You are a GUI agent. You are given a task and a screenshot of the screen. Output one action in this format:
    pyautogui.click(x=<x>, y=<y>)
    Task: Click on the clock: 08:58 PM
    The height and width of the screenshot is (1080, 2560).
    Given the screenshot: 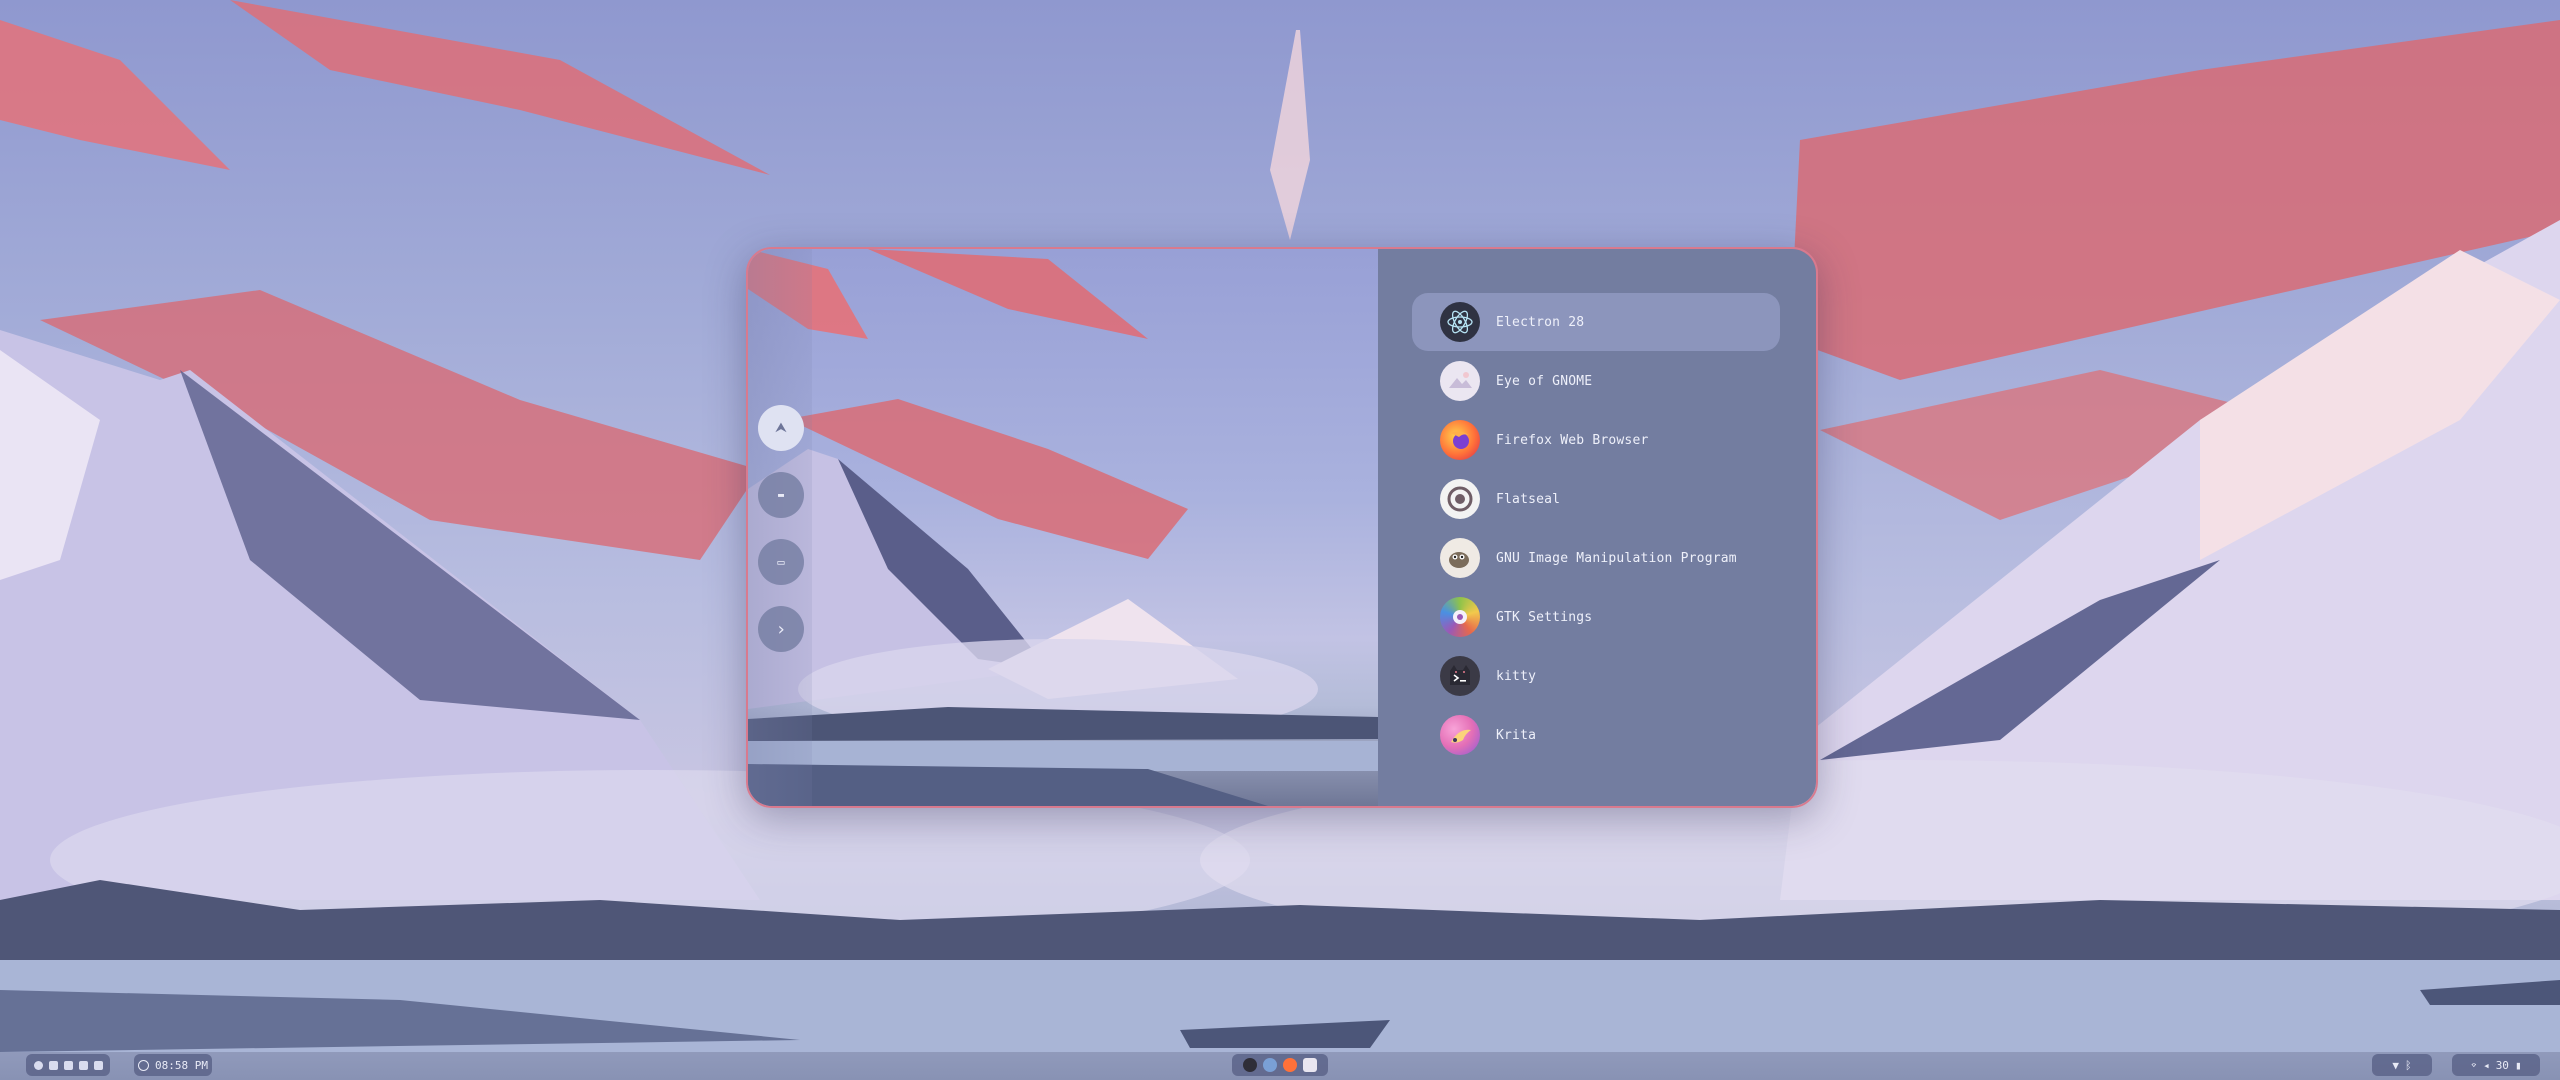 What is the action you would take?
    pyautogui.click(x=173, y=1065)
    